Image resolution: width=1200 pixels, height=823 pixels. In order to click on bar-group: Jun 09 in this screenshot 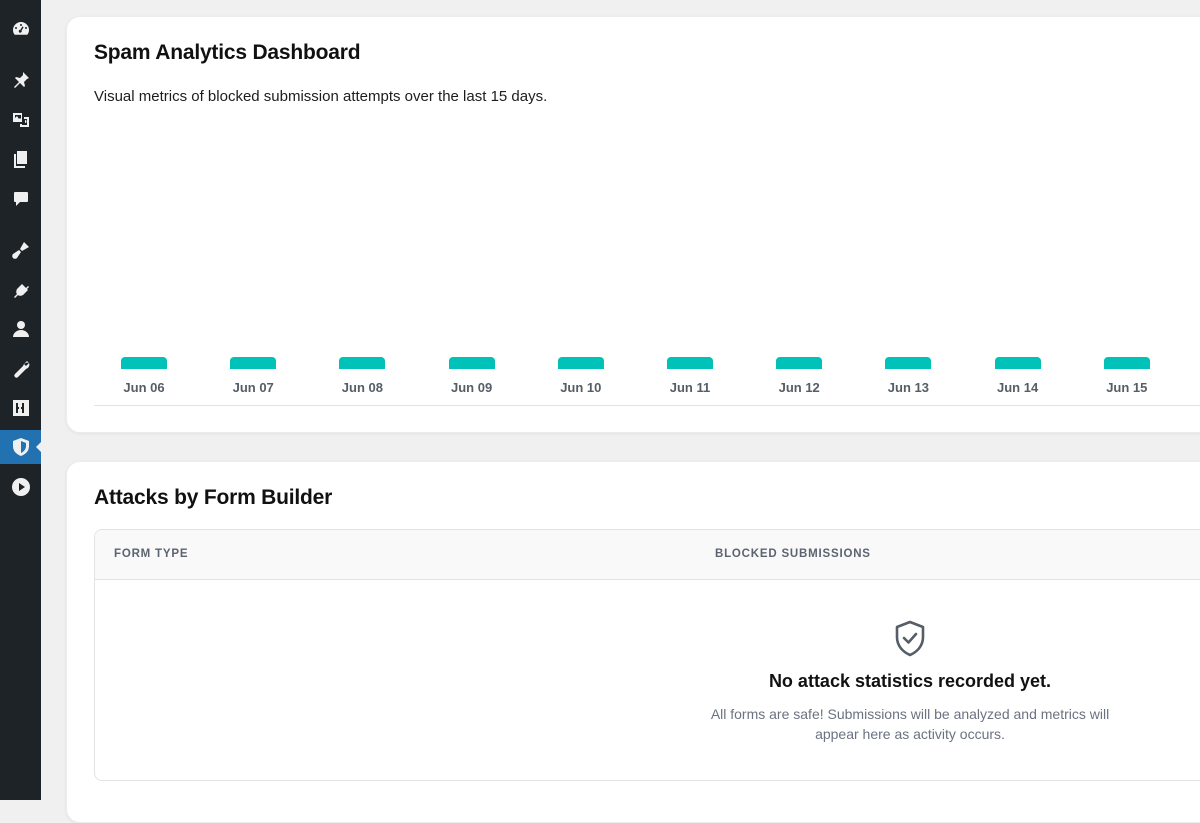, I will do `click(472, 381)`.